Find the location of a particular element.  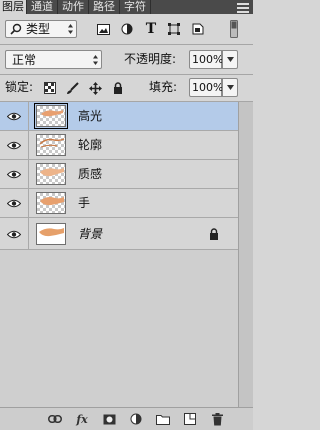

layer-row: 手 is located at coordinates (119, 203).